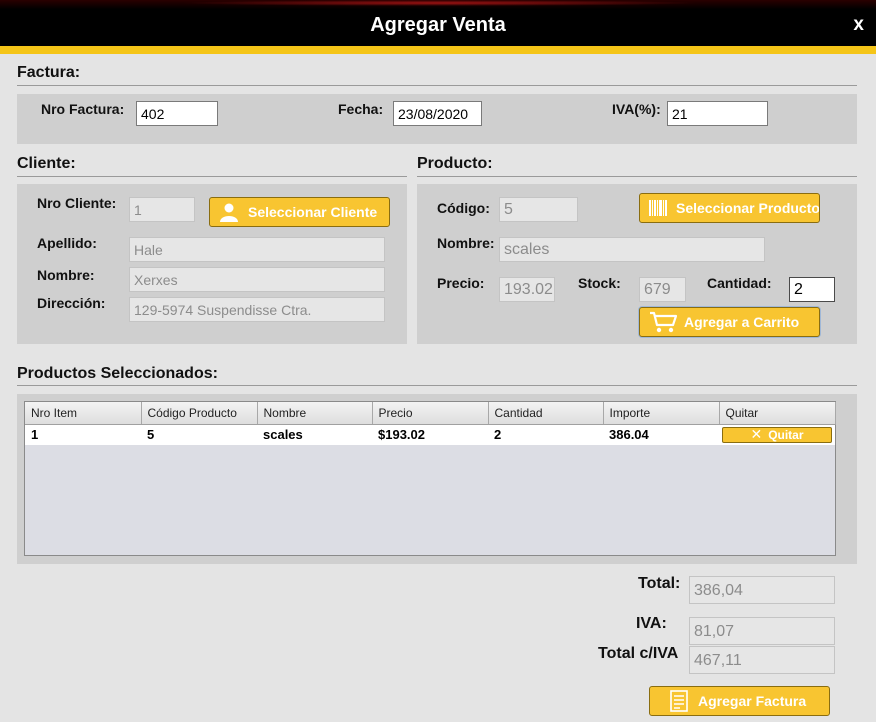  What do you see at coordinates (717, 113) in the screenshot?
I see `iva-percent-field: 21` at bounding box center [717, 113].